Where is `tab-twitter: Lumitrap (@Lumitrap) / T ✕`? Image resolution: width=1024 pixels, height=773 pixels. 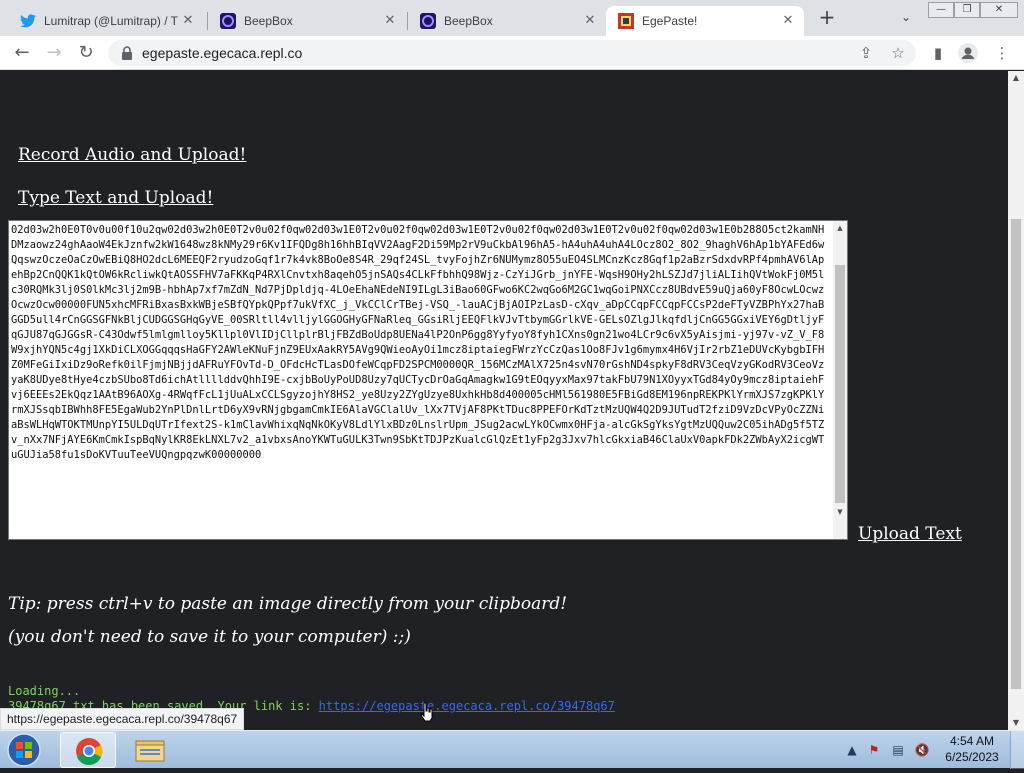 tab-twitter: Lumitrap (@Lumitrap) / T ✕ is located at coordinates (106, 21).